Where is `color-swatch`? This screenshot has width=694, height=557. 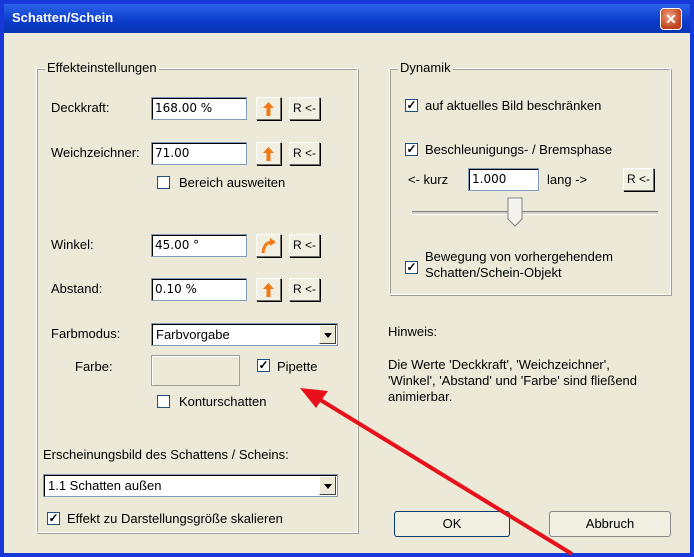
color-swatch is located at coordinates (195, 370).